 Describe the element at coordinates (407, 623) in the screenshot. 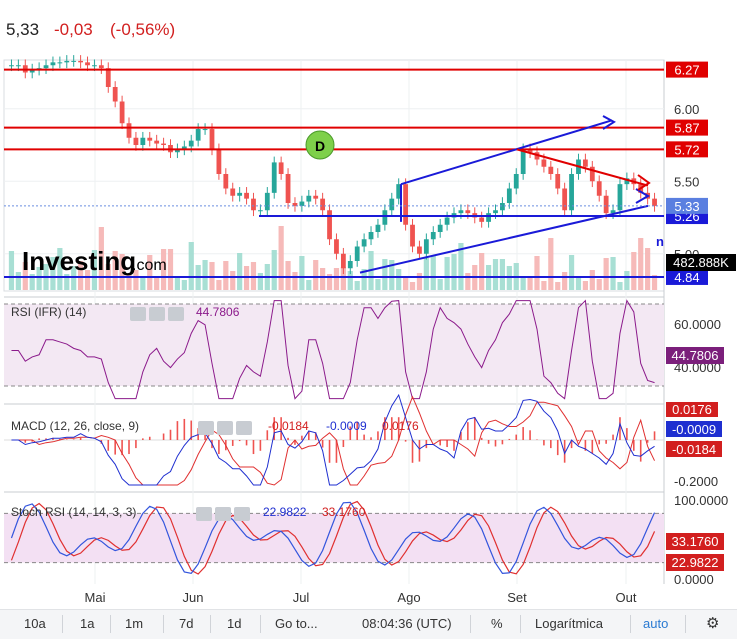

I see `clock-readout: 08:04:36 (UTC)` at that location.